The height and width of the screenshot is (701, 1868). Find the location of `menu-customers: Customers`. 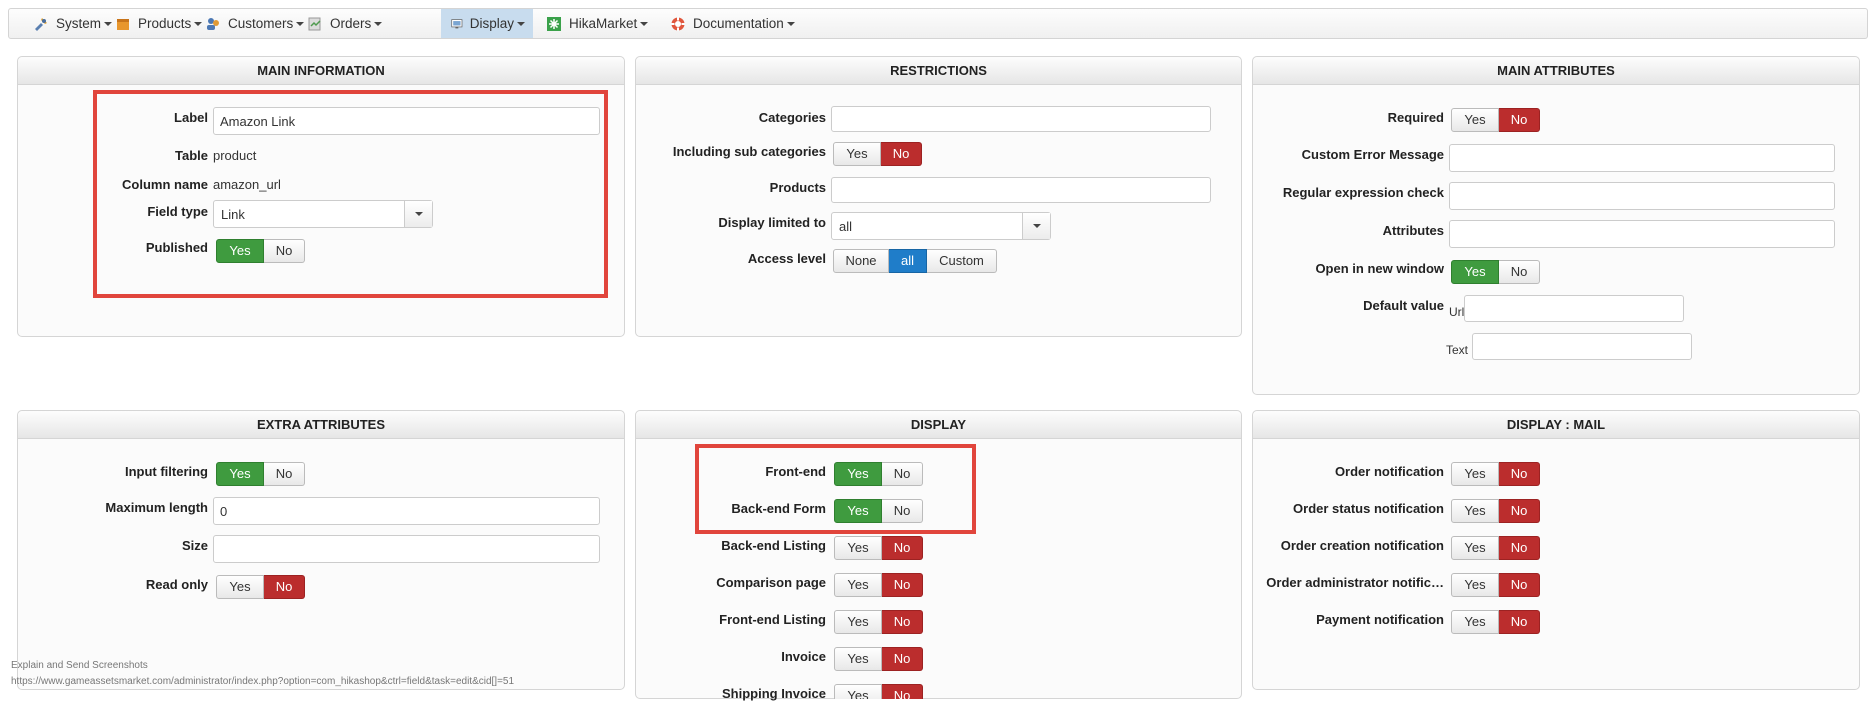

menu-customers: Customers is located at coordinates (253, 23).